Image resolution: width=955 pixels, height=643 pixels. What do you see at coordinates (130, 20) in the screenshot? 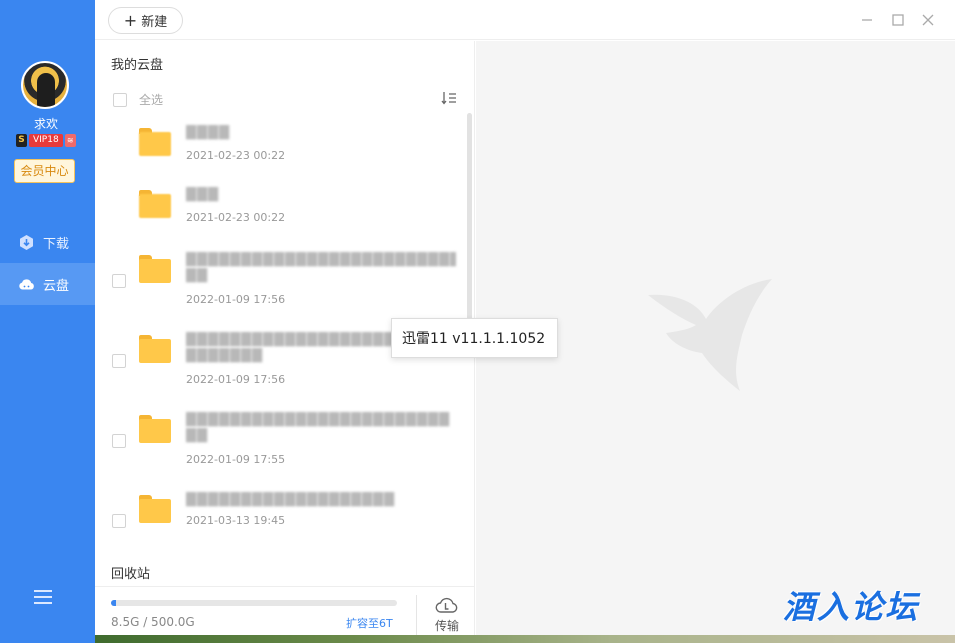
I see `plus-icon: +` at bounding box center [130, 20].